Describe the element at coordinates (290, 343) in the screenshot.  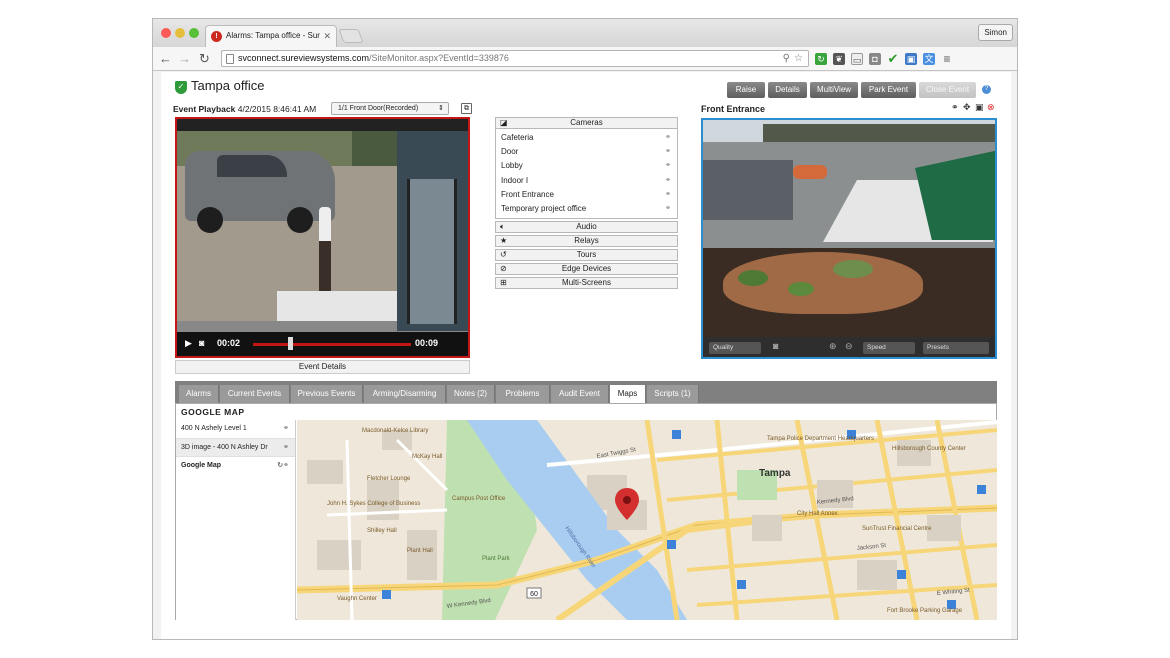
I see `playback-scrubber` at that location.